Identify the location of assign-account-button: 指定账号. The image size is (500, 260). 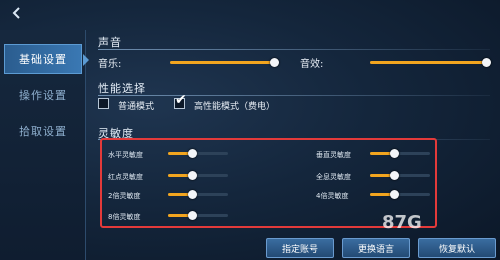
(300, 248).